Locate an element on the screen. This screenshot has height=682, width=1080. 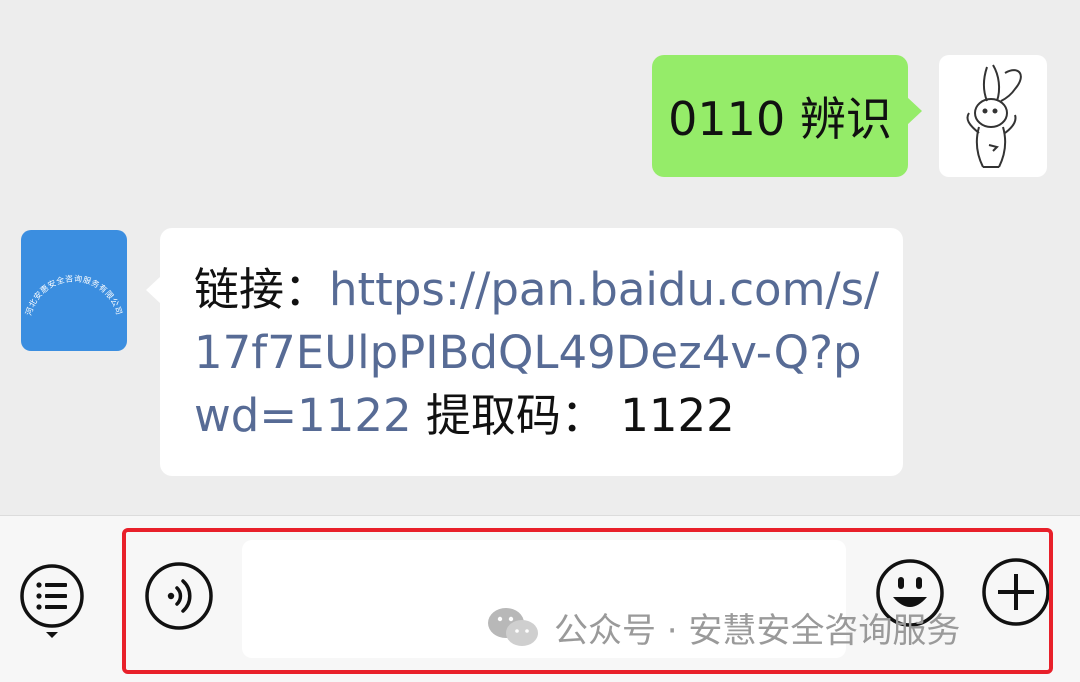
svg-text: 河北安惠安全咨询服务有限公司 is located at coordinates (73, 294).